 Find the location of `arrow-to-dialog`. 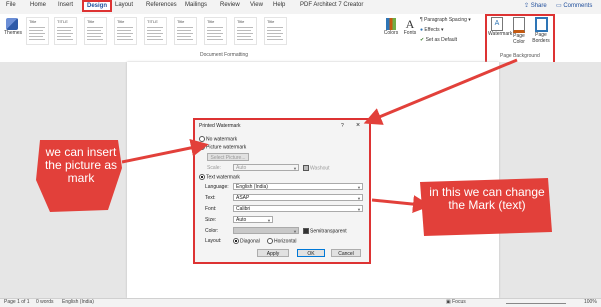

arrow-to-dialog is located at coordinates (440, 91).